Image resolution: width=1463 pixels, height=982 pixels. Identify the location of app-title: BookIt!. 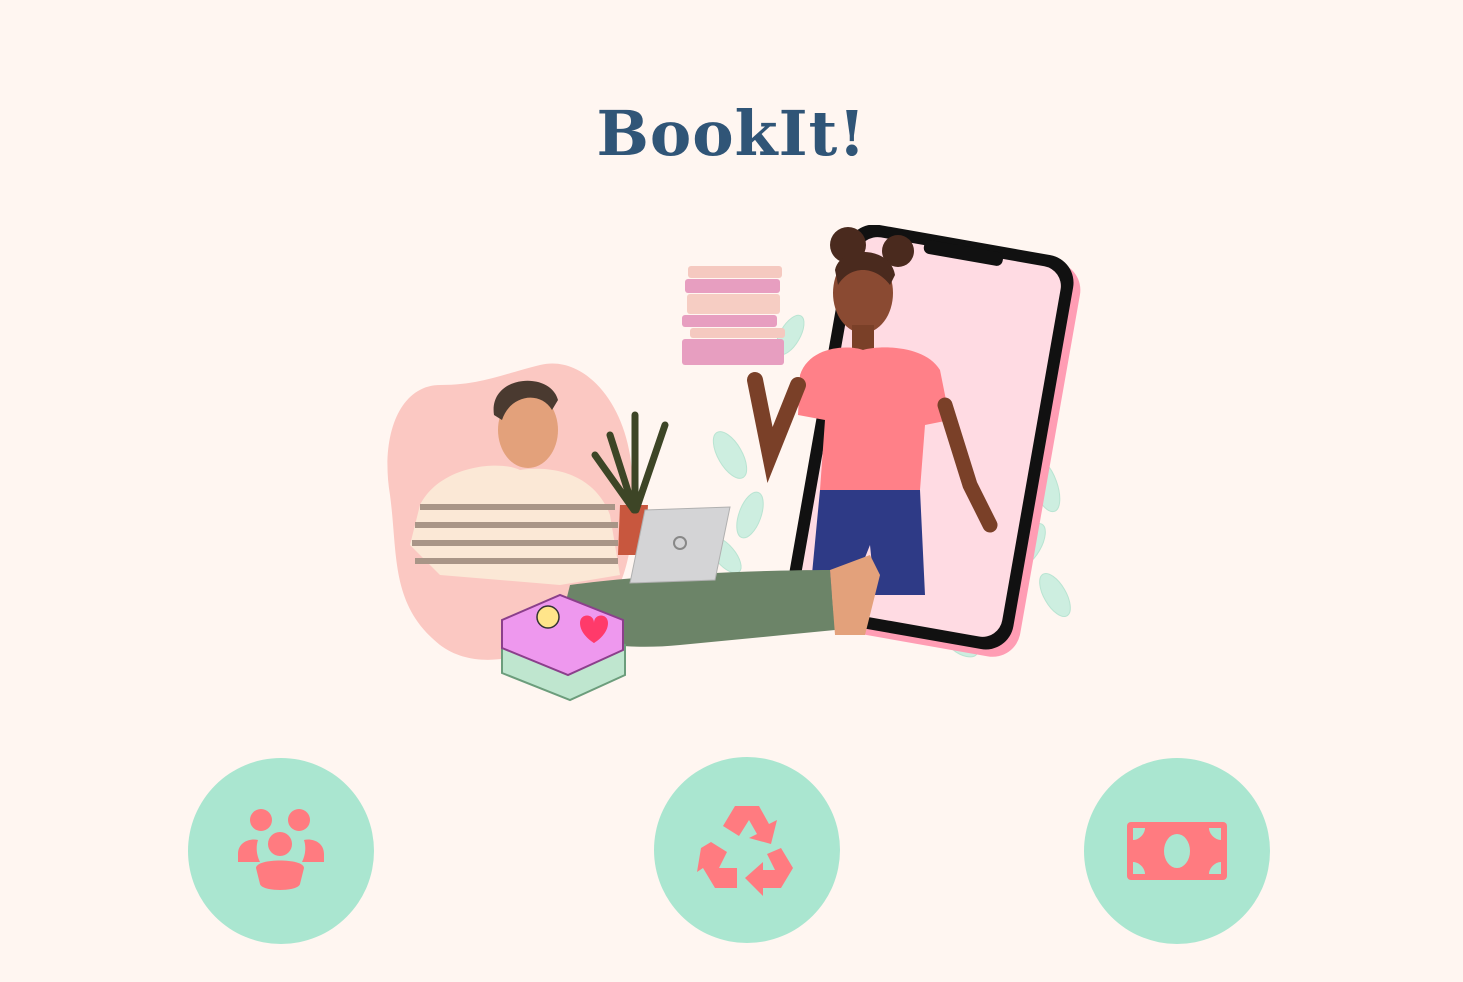
(731, 133).